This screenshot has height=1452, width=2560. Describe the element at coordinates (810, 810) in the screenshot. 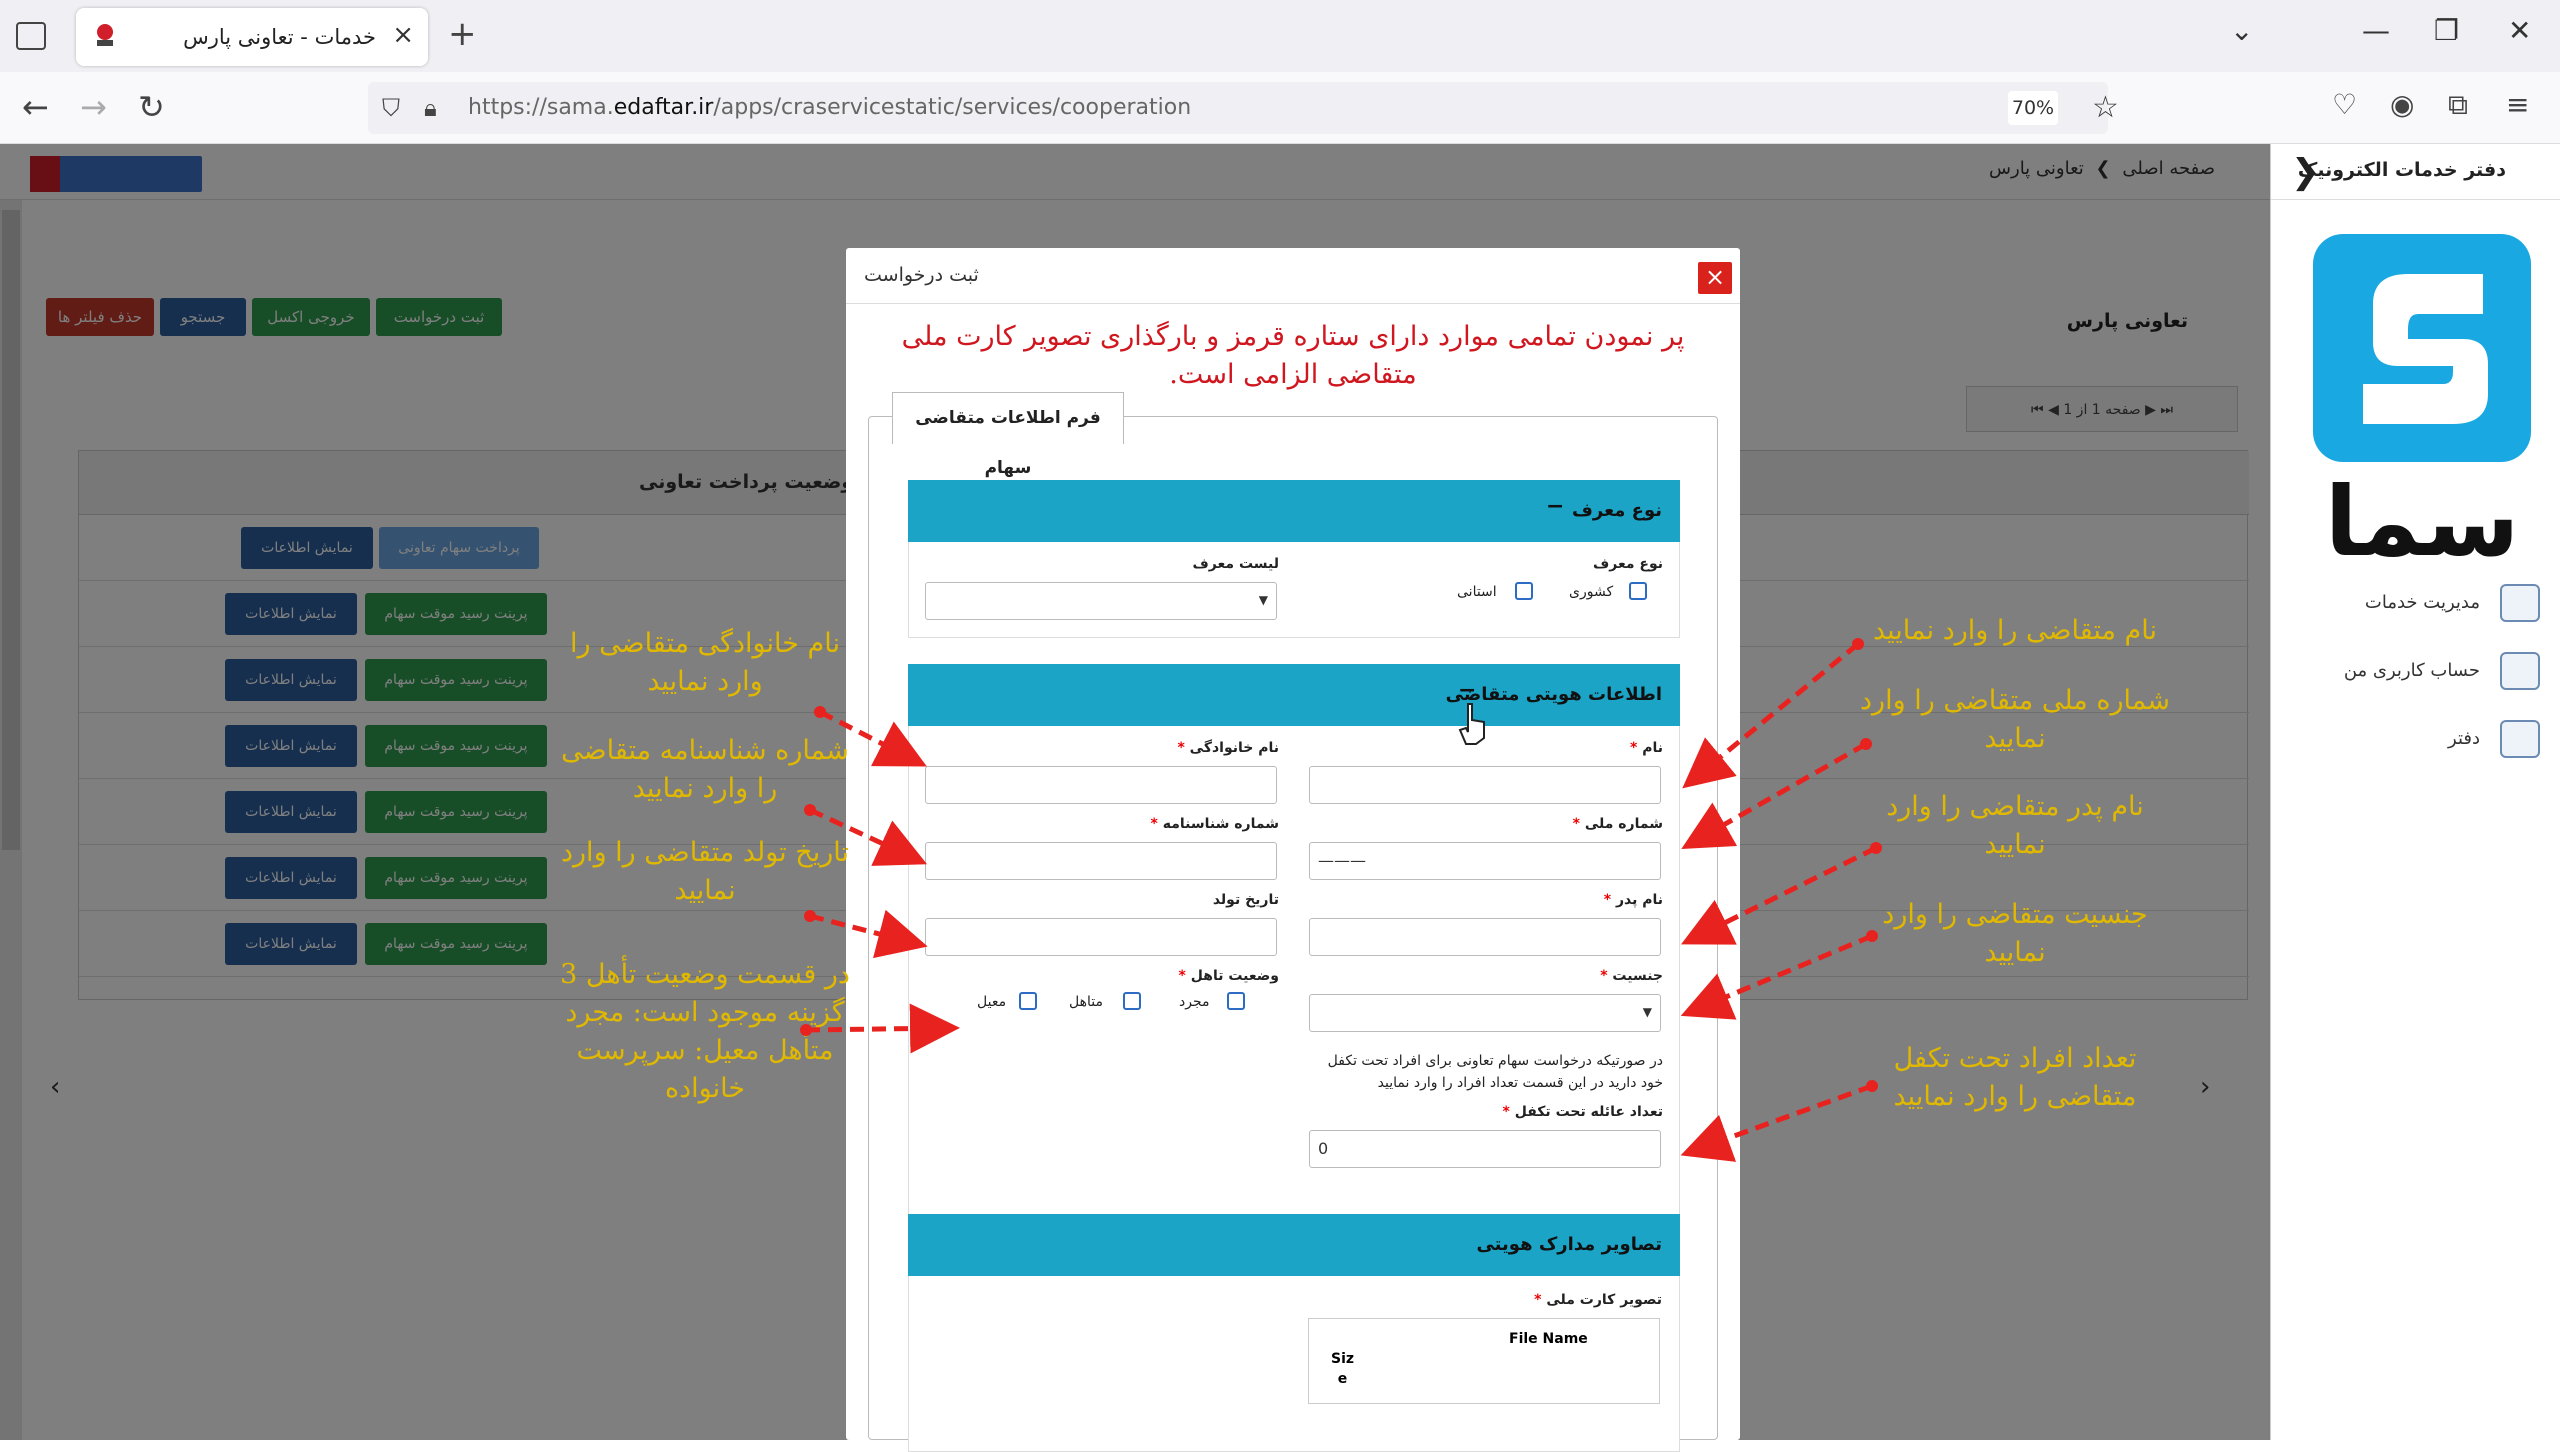

I see `arrow-dot-birth-cert` at that location.